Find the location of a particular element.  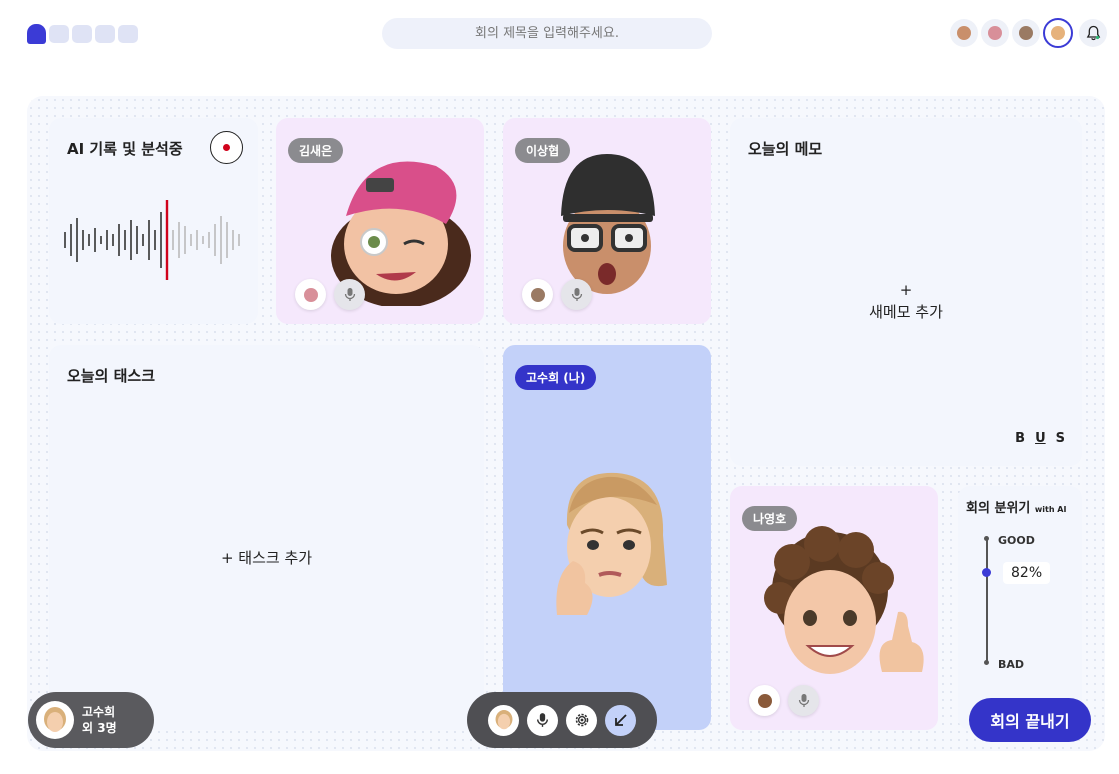

strike-button: S is located at coordinates (1060, 438).